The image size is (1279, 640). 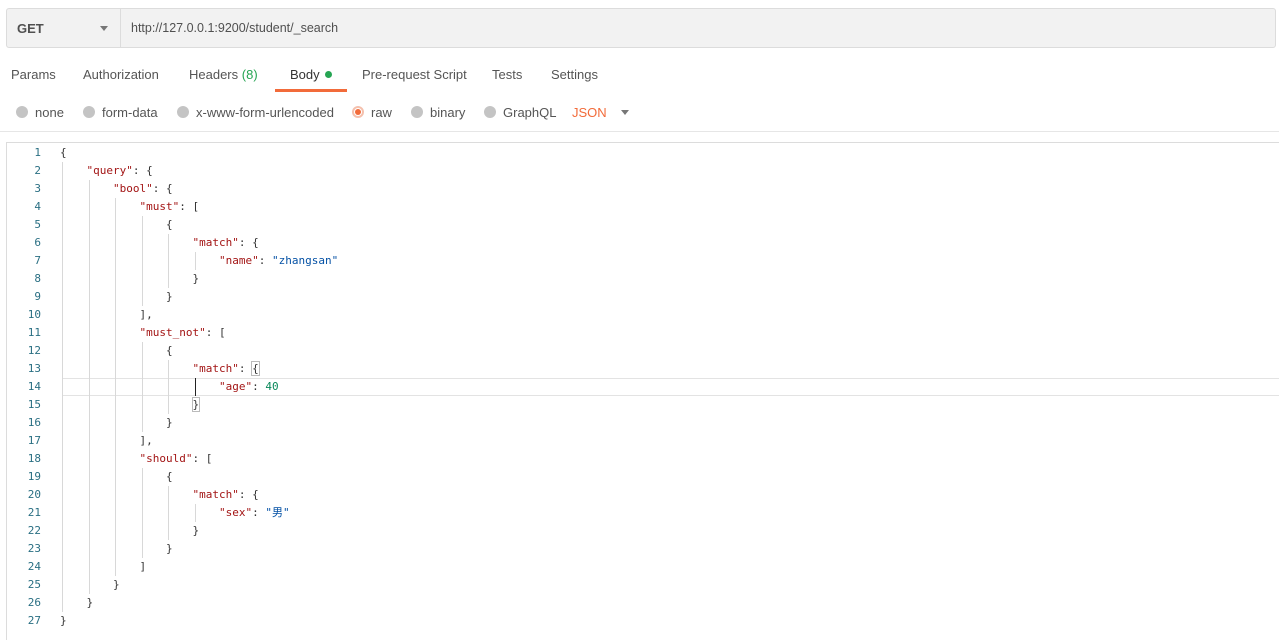 I want to click on line-number: 14, so click(x=34, y=386).